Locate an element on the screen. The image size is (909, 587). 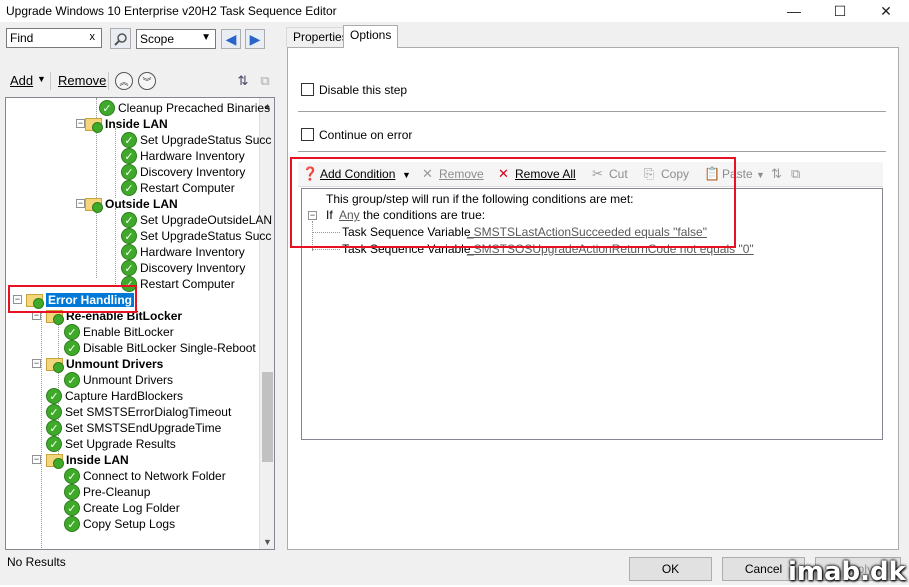
tree-vertical-scrollbar: ▲ ▼ is located at coordinates (266, 323).